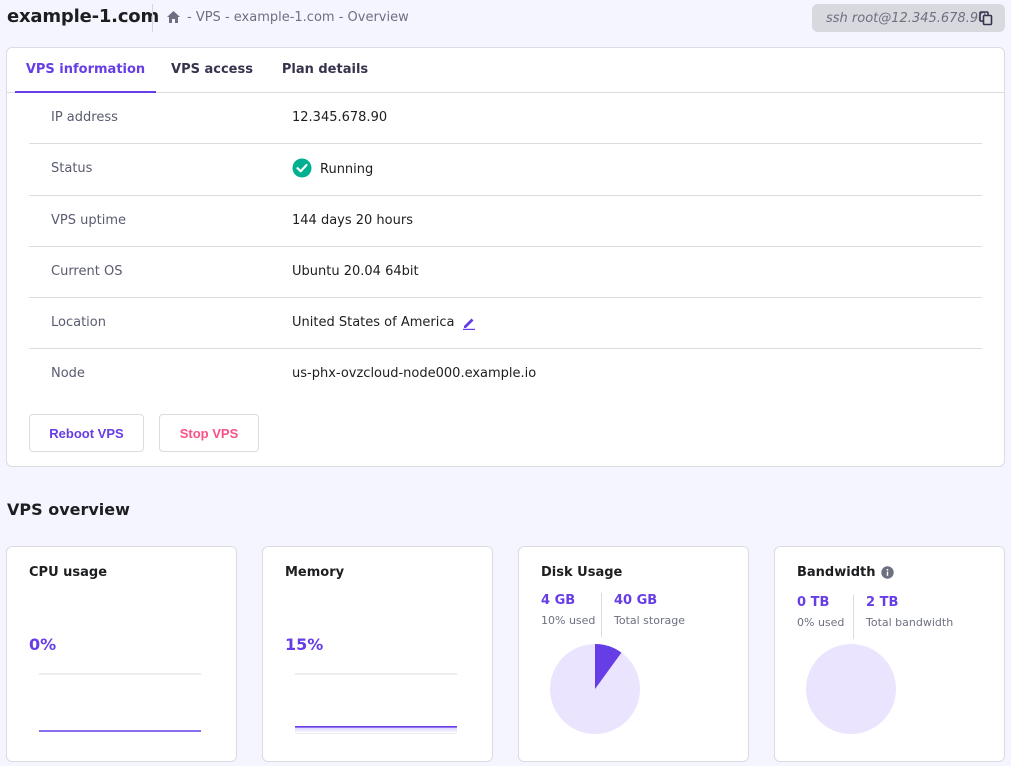 The image size is (1011, 766). I want to click on card-title-text: Memory, so click(314, 572).